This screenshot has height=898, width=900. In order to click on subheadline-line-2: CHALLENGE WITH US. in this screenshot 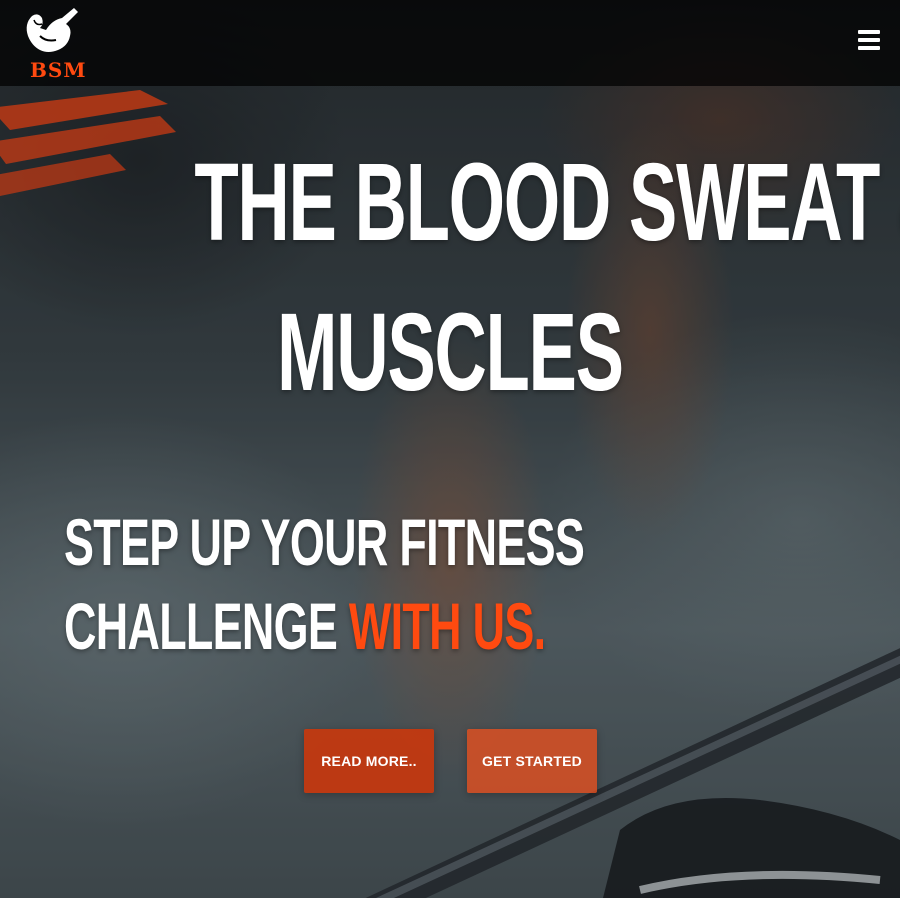, I will do `click(324, 626)`.